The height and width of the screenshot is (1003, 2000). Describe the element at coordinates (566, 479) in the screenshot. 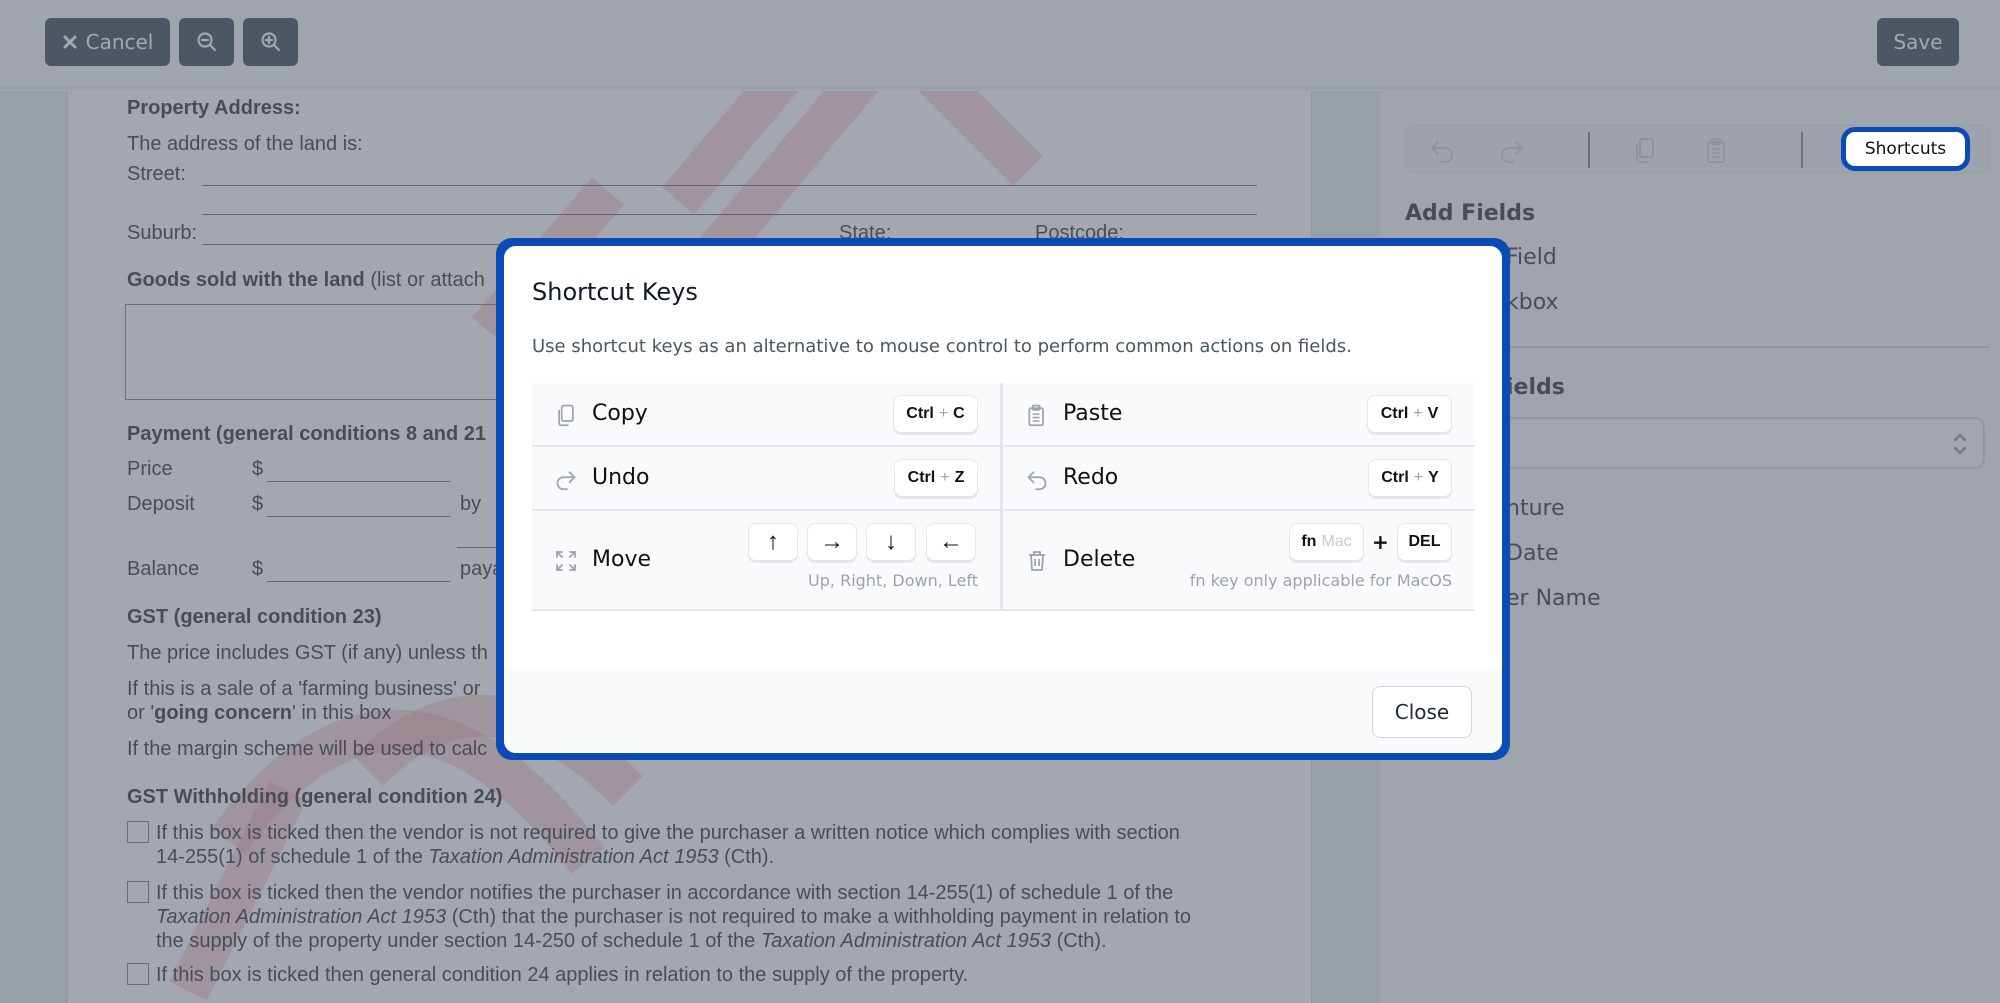

I see `undo-icon` at that location.